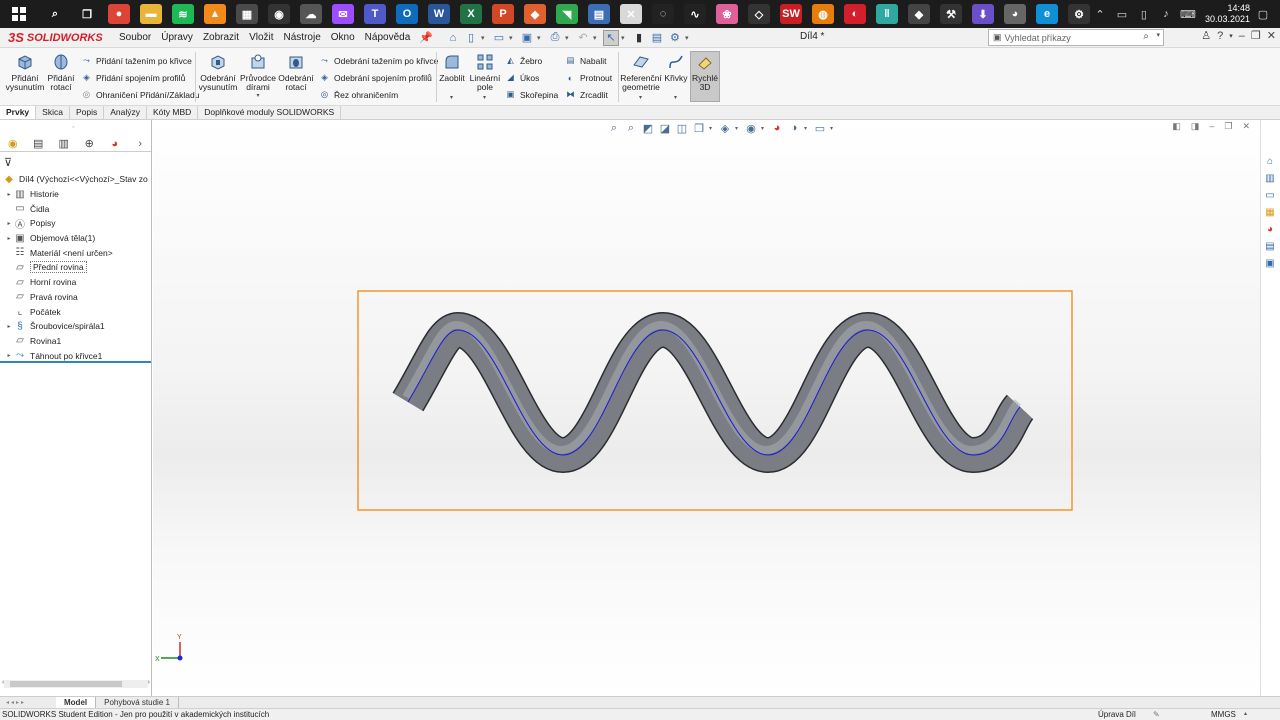 This screenshot has width=1280, height=720. I want to click on tree-horizontal-scrollbar: ‹ ›, so click(76, 683).